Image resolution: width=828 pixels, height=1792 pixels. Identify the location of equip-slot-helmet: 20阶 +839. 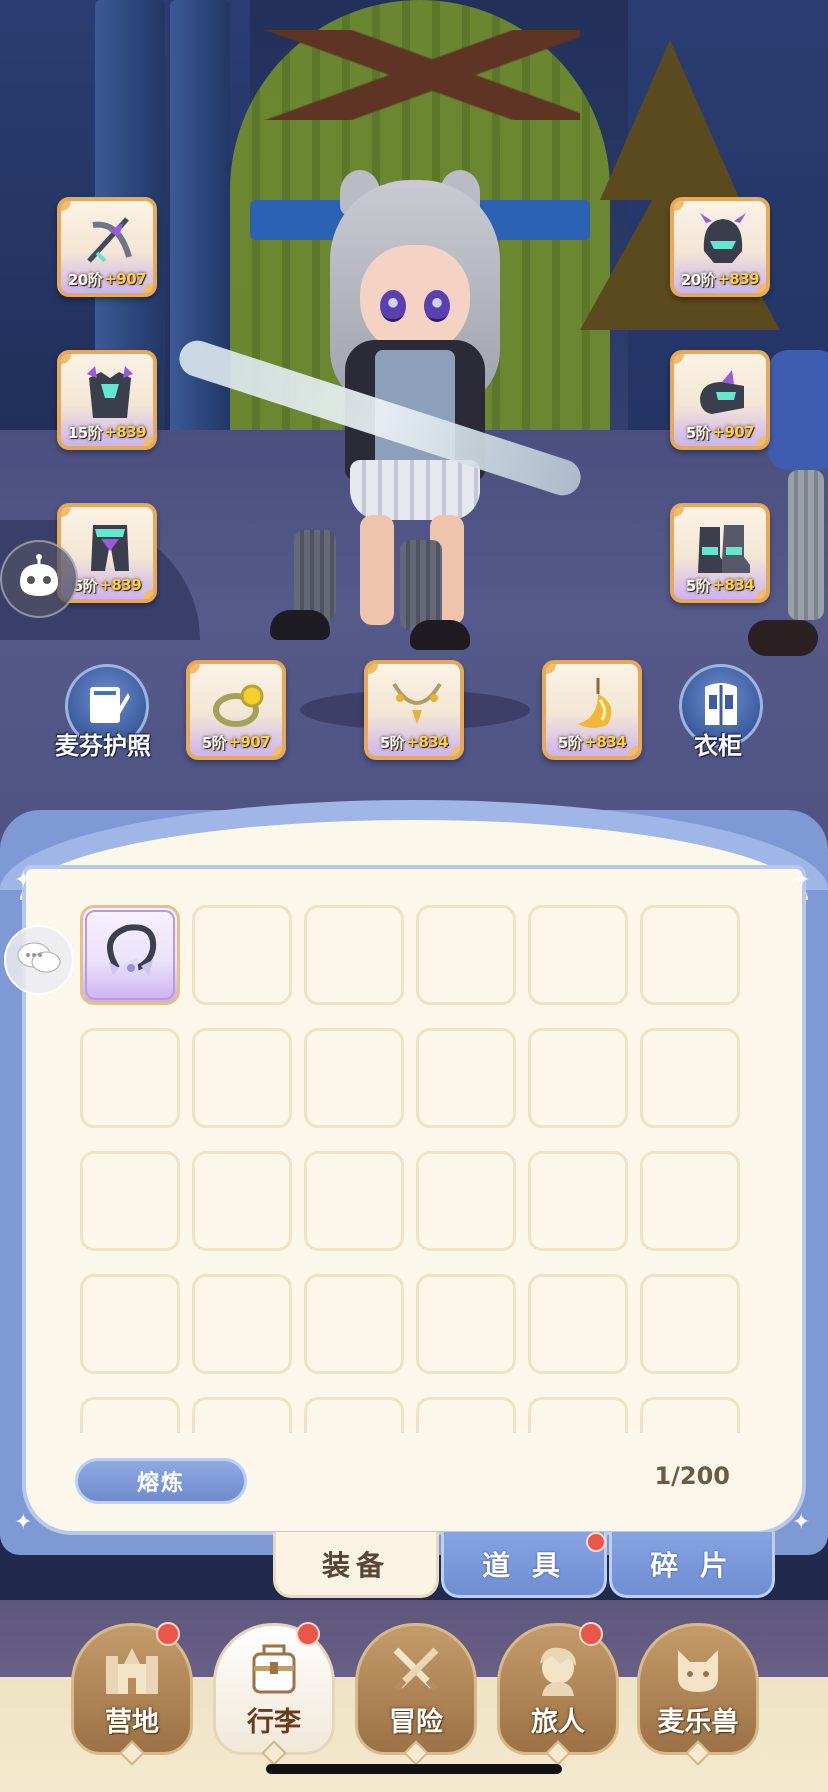
(720, 247).